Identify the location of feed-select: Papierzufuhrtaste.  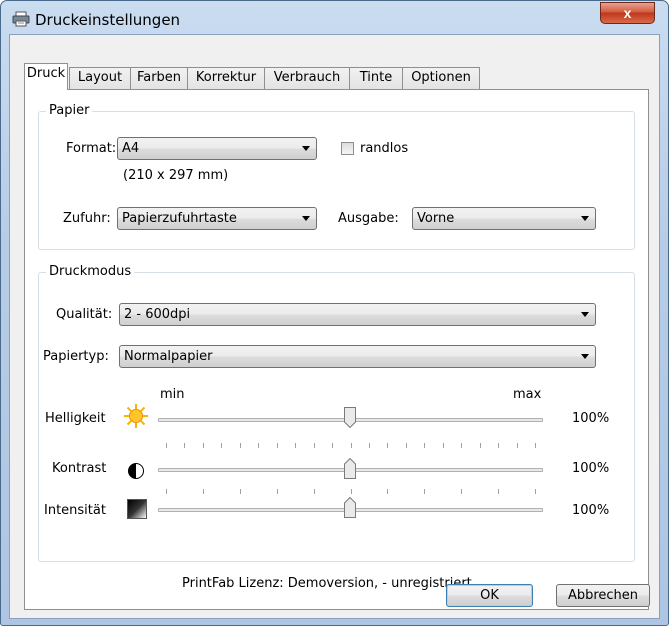
(217, 218).